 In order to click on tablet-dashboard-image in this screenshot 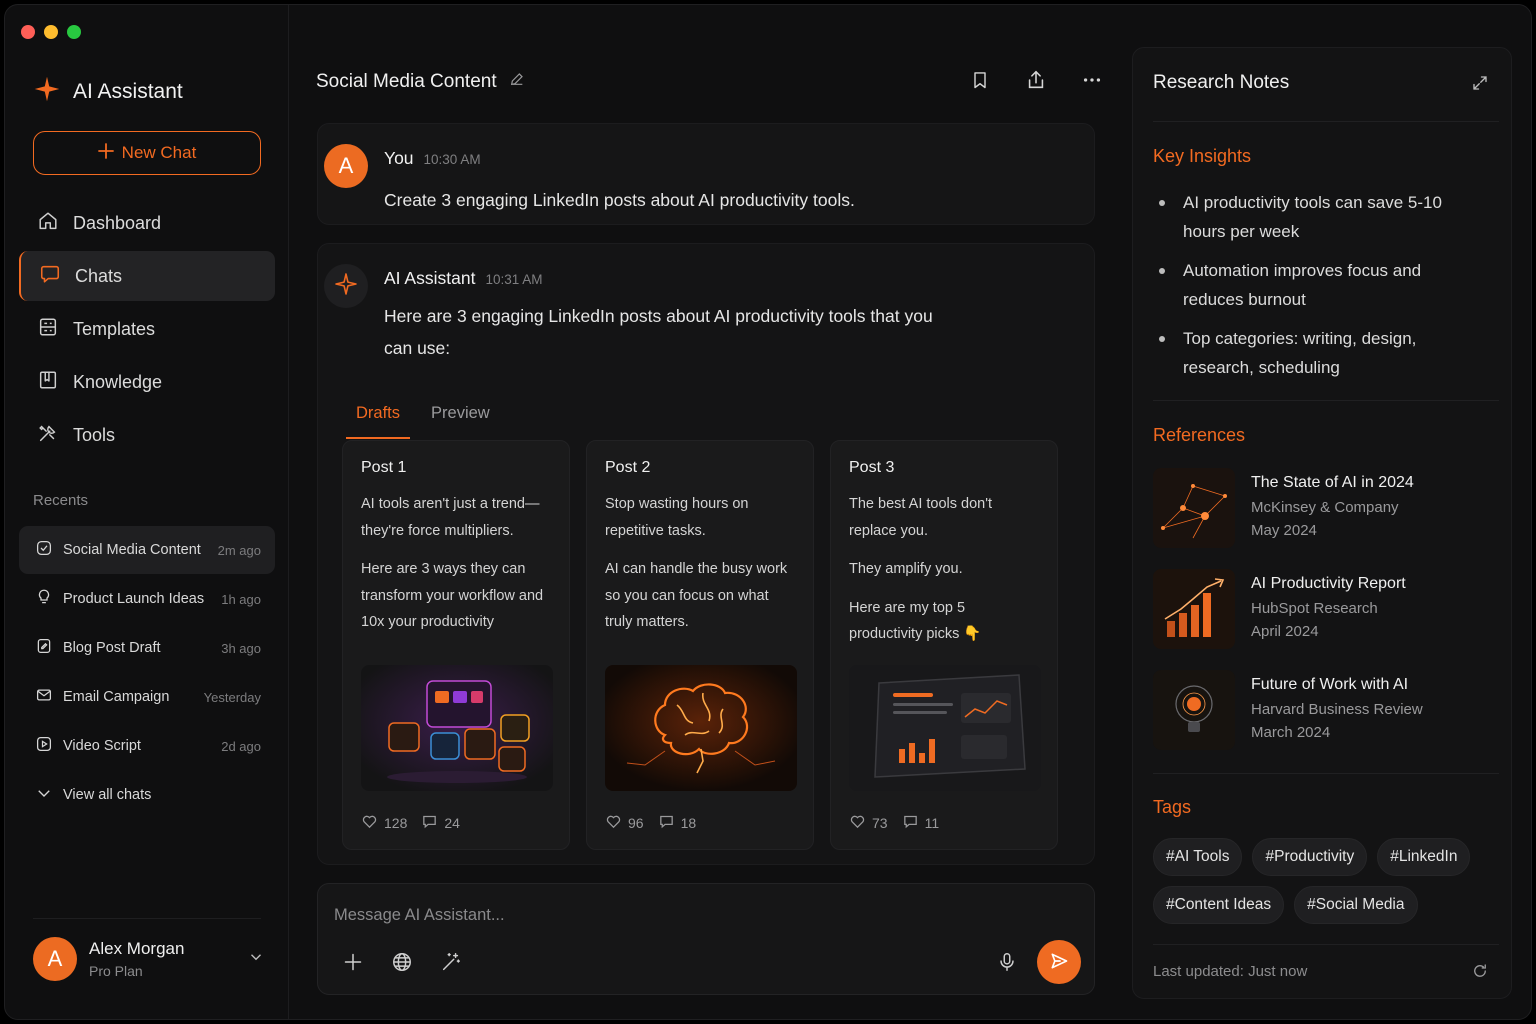, I will do `click(945, 728)`.